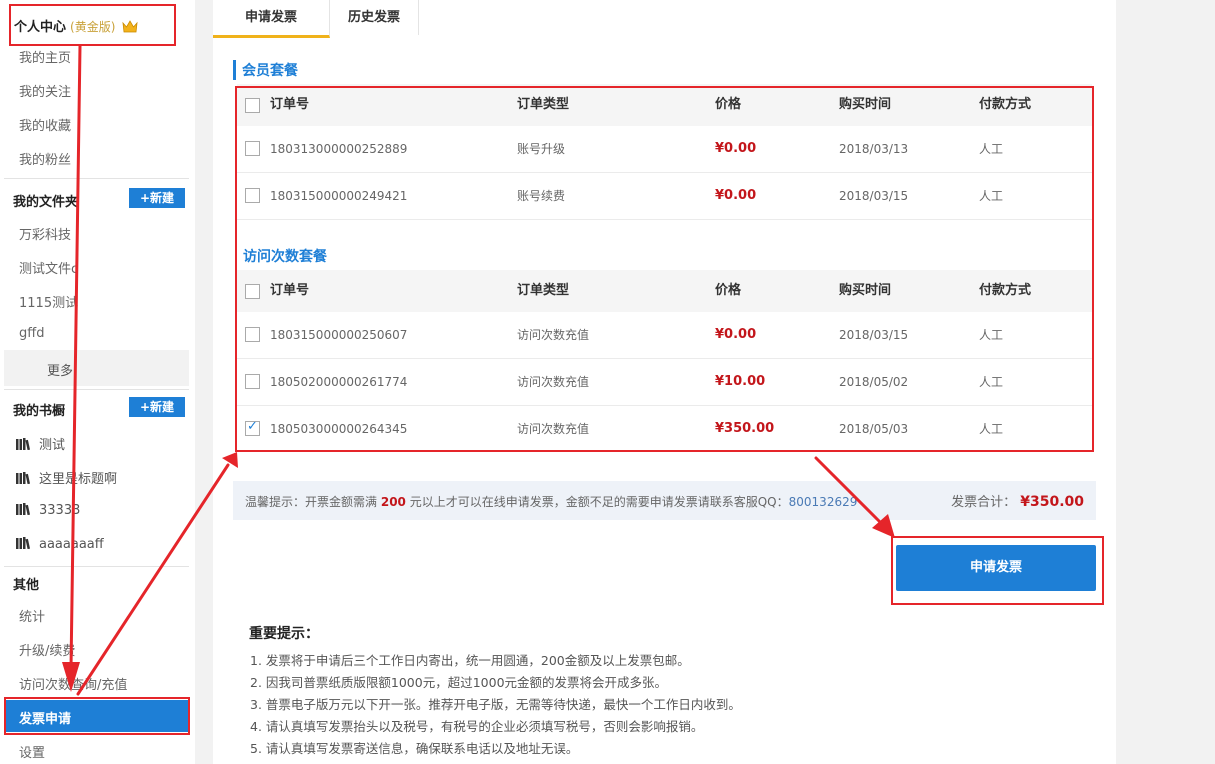 The width and height of the screenshot is (1215, 764). Describe the element at coordinates (96, 368) in the screenshot. I see `folders-more-button: 更多` at that location.